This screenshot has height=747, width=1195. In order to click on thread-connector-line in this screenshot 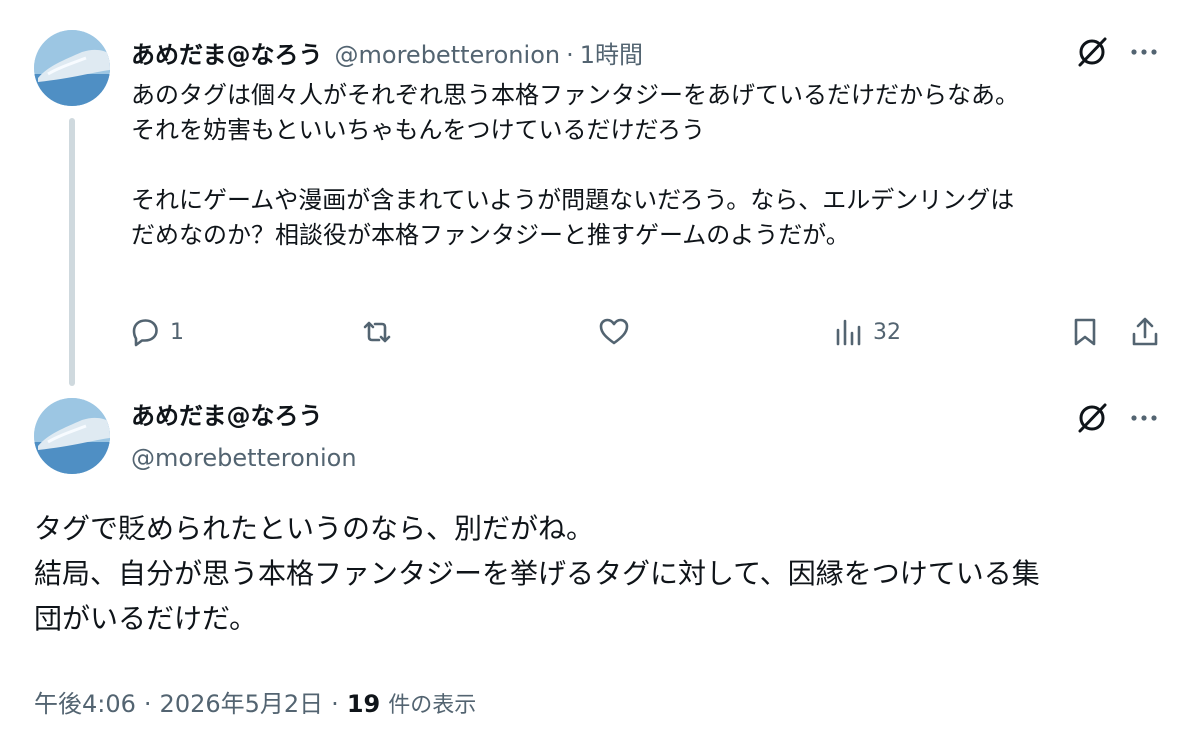, I will do `click(72, 252)`.